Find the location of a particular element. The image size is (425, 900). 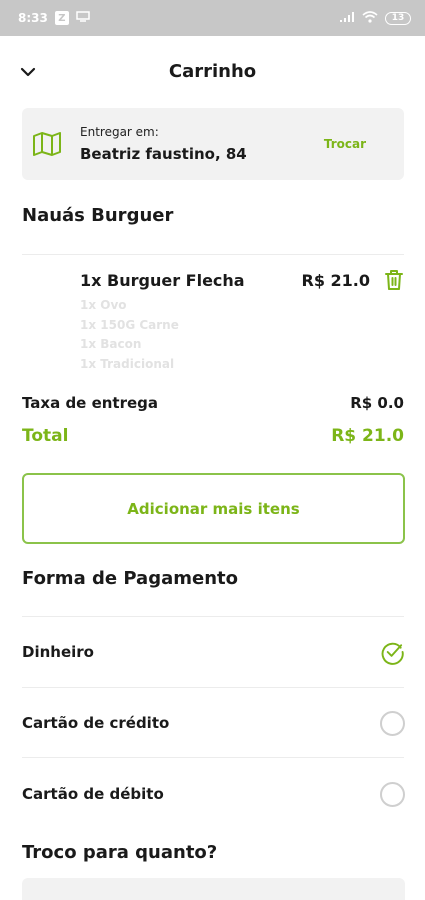

store-name: Nauás Burguer is located at coordinates (98, 215).